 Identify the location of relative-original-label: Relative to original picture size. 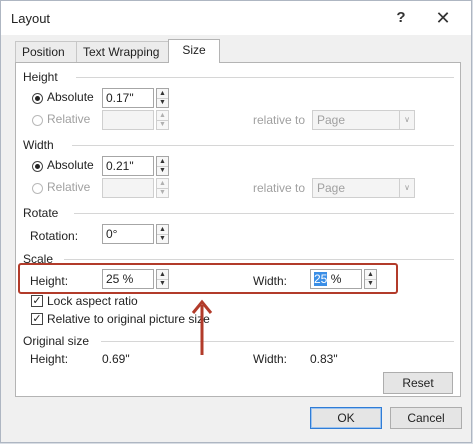
(128, 319).